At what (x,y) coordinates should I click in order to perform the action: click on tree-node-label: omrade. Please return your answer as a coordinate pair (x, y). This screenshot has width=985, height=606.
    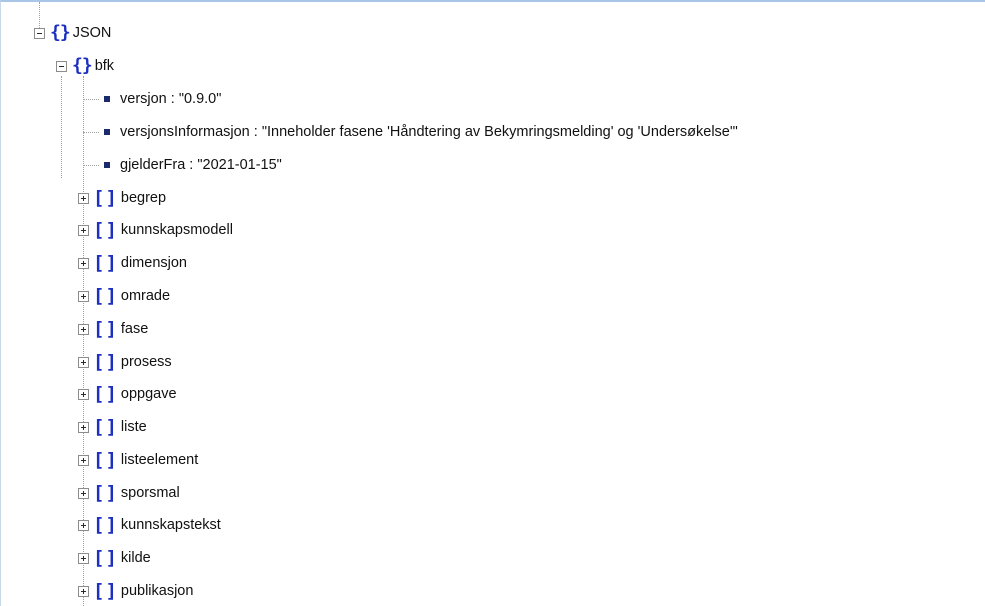
    Looking at the image, I should click on (145, 296).